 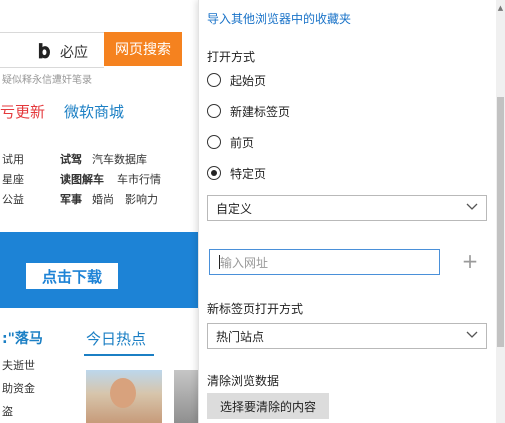 I want to click on scroll-up-arrow-icon: ▲, so click(x=500, y=8).